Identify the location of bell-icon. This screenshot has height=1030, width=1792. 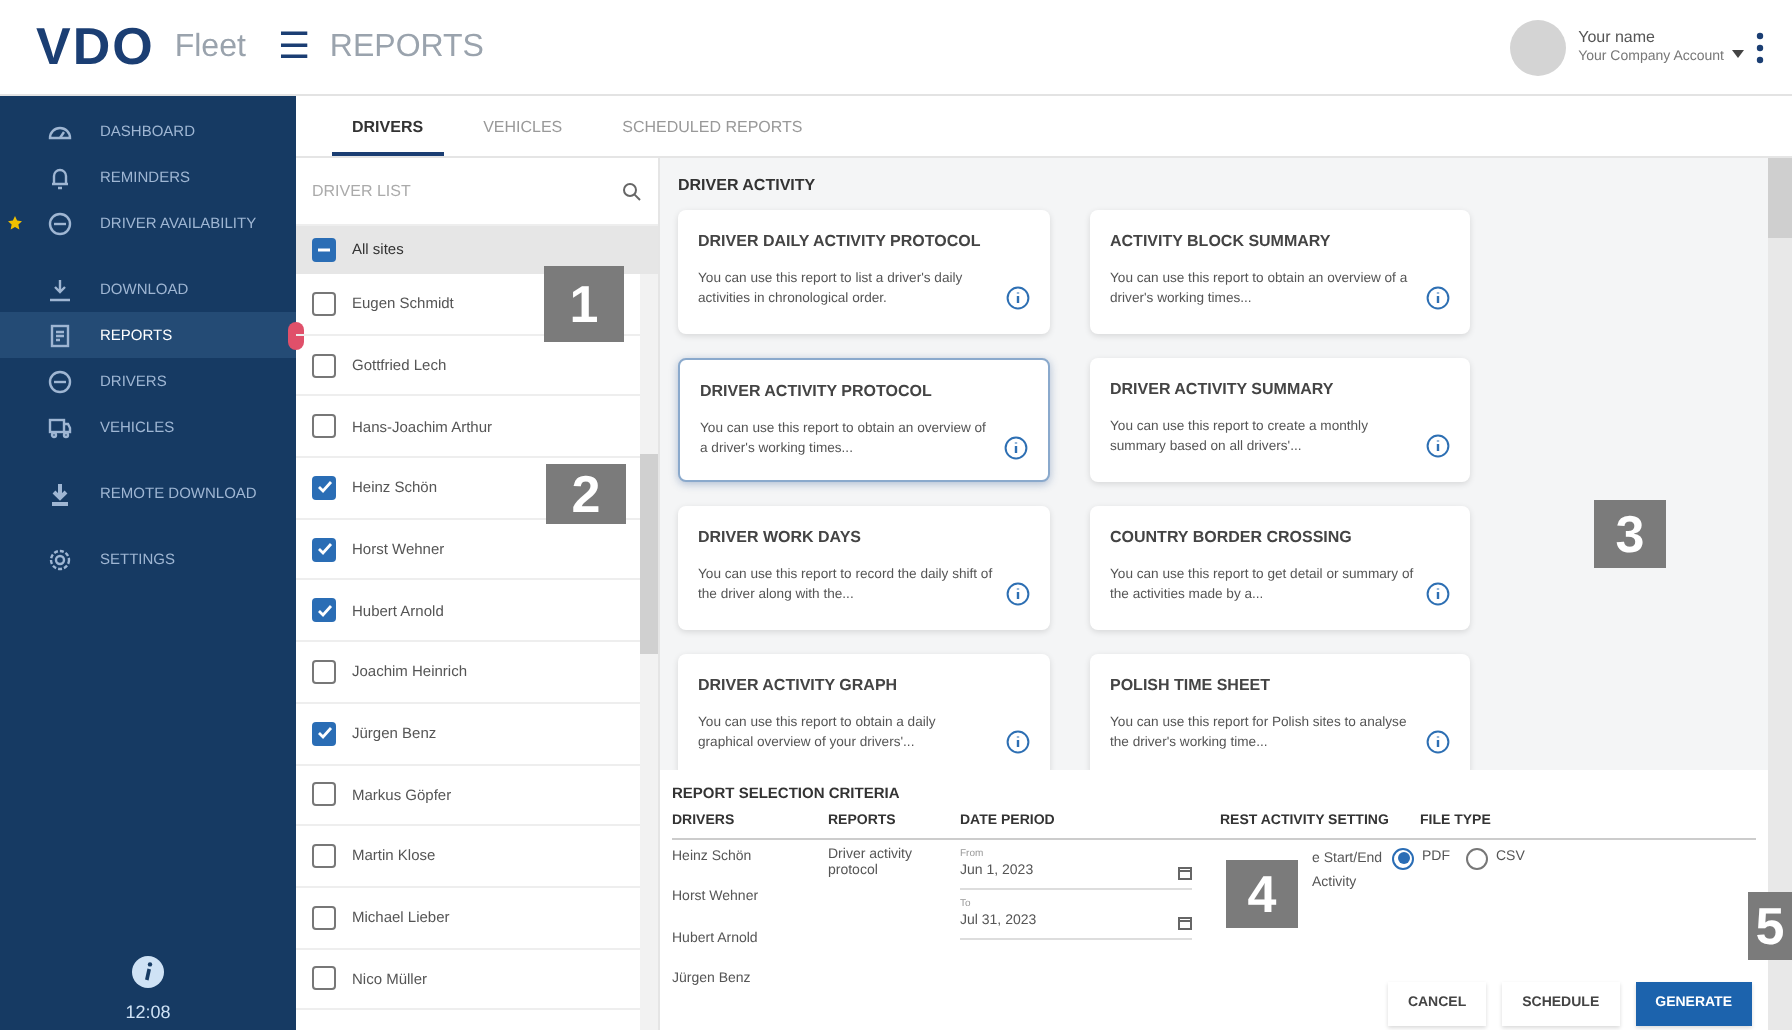
(60, 177).